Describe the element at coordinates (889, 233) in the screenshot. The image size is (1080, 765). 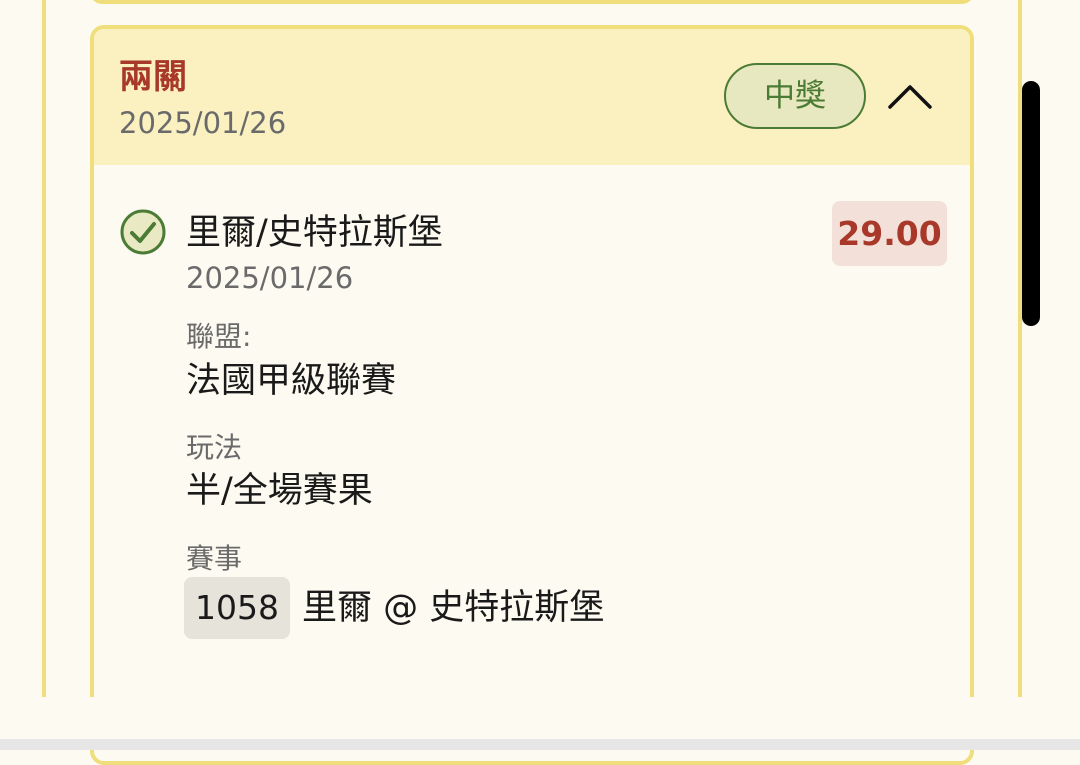
I see `odds-badge: 29.00` at that location.